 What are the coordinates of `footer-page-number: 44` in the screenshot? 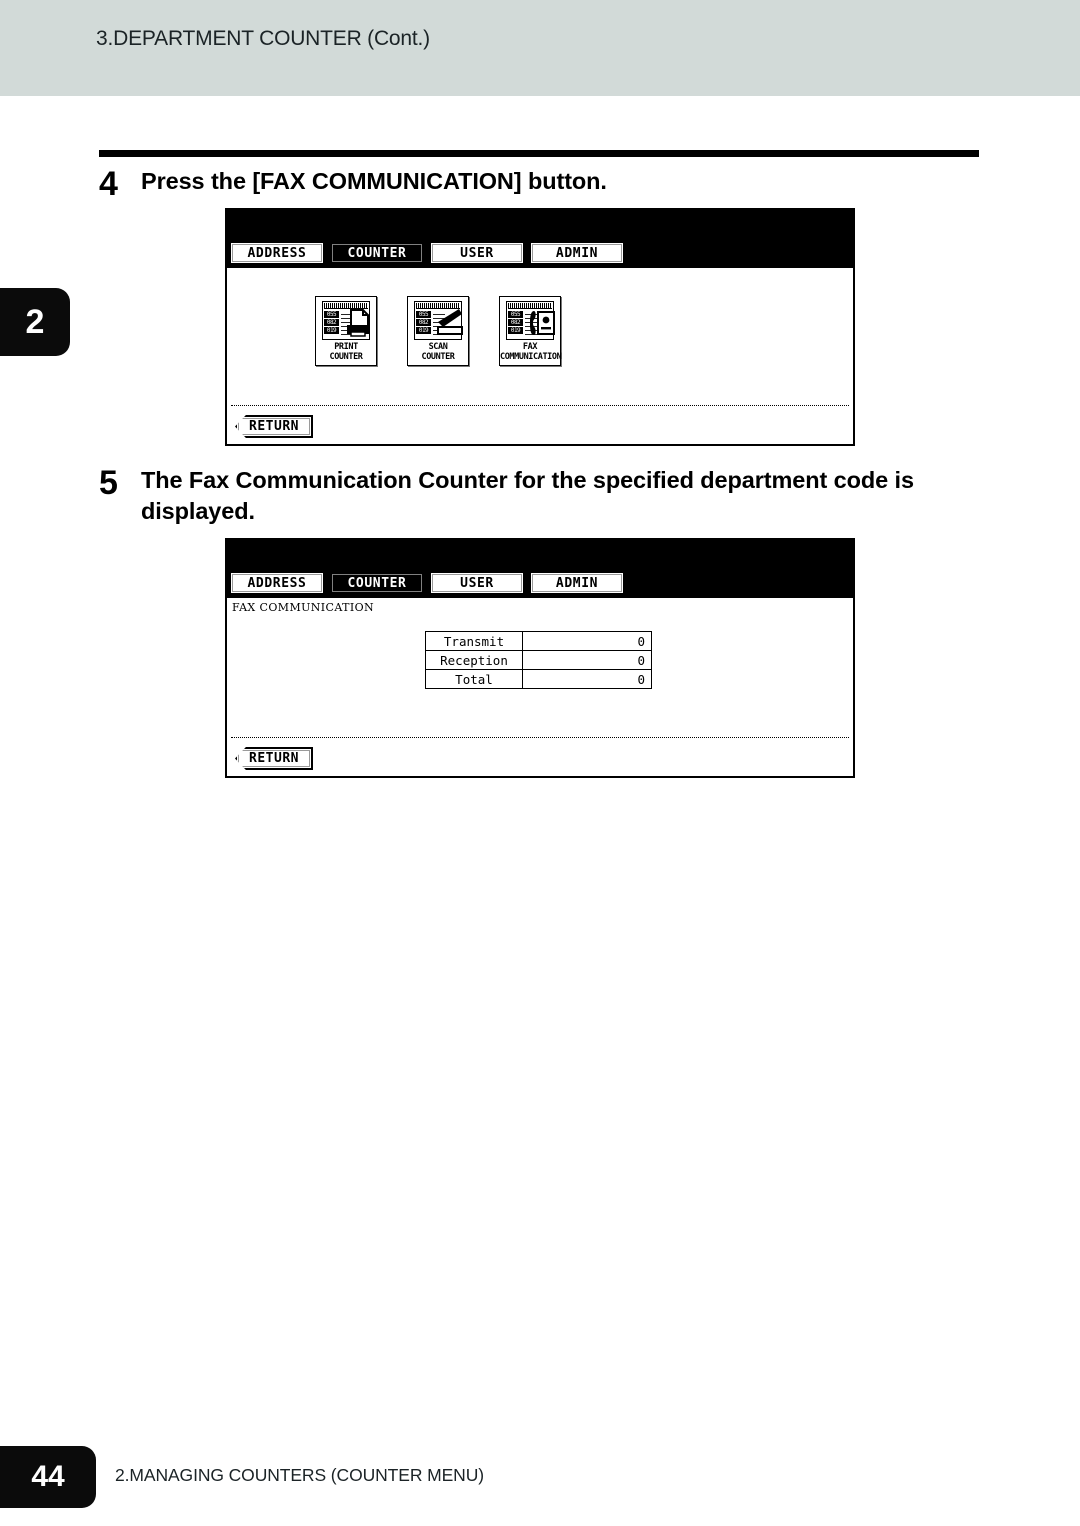 It's located at (48, 1476).